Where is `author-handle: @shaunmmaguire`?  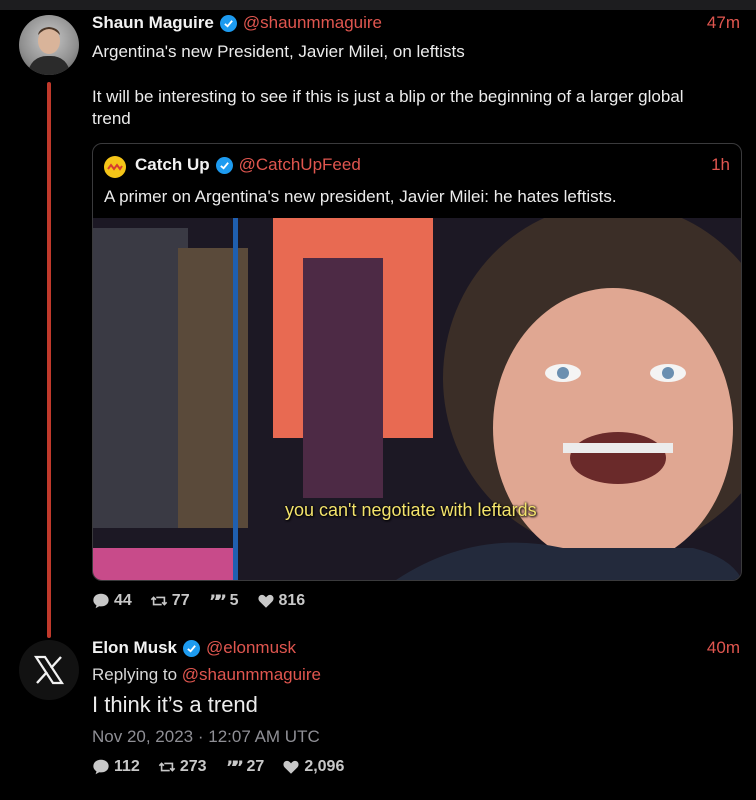 author-handle: @shaunmmaguire is located at coordinates (312, 23).